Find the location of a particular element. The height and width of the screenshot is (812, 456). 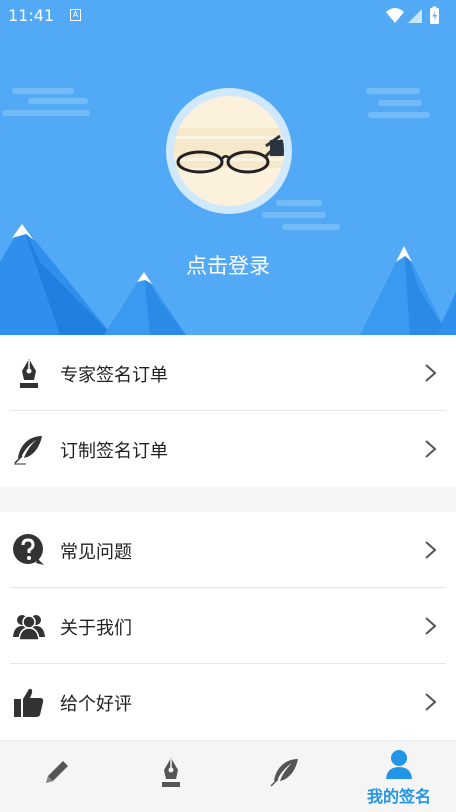

menu-item-rate-us: 给个好评 is located at coordinates (228, 702).